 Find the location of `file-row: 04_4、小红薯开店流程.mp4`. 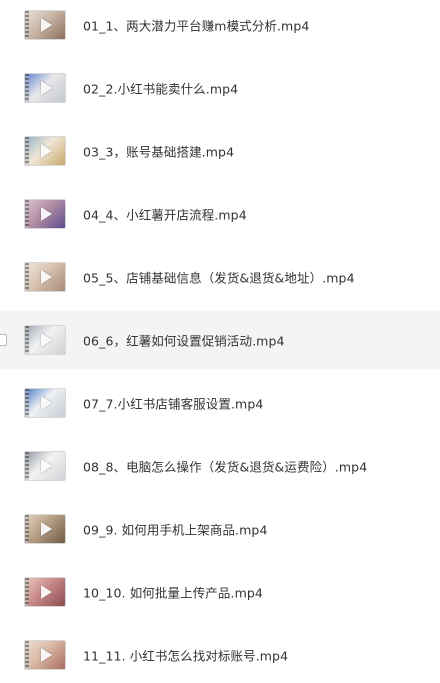

file-row: 04_4、小红薯开店流程.mp4 is located at coordinates (220, 214).